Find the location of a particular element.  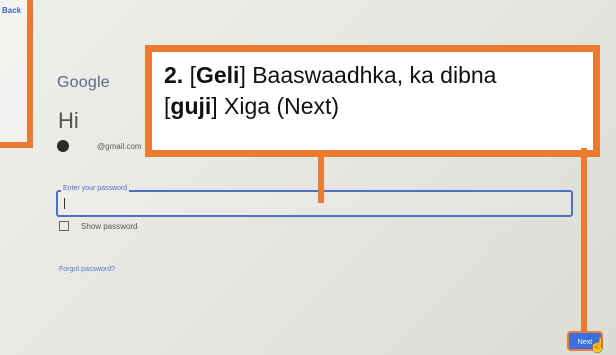

account-email: @gmail.com is located at coordinates (119, 146).